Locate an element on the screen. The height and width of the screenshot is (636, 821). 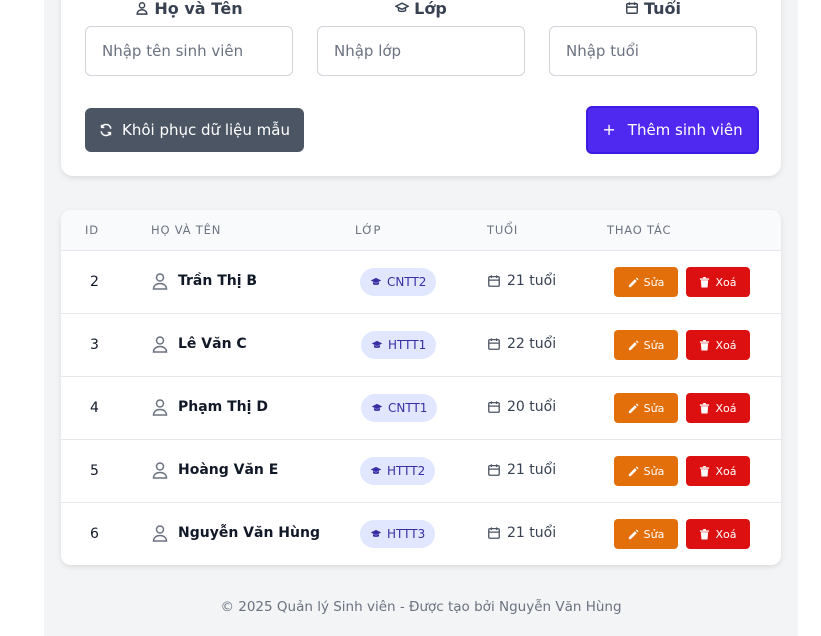
header-class: Lớp is located at coordinates (368, 230).